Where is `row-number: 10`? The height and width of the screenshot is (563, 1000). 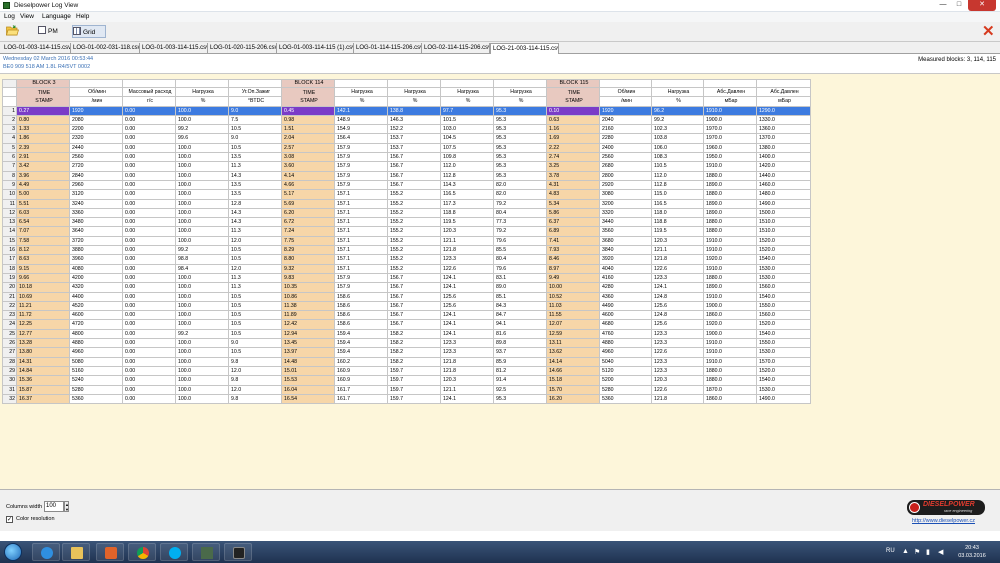 row-number: 10 is located at coordinates (9, 194).